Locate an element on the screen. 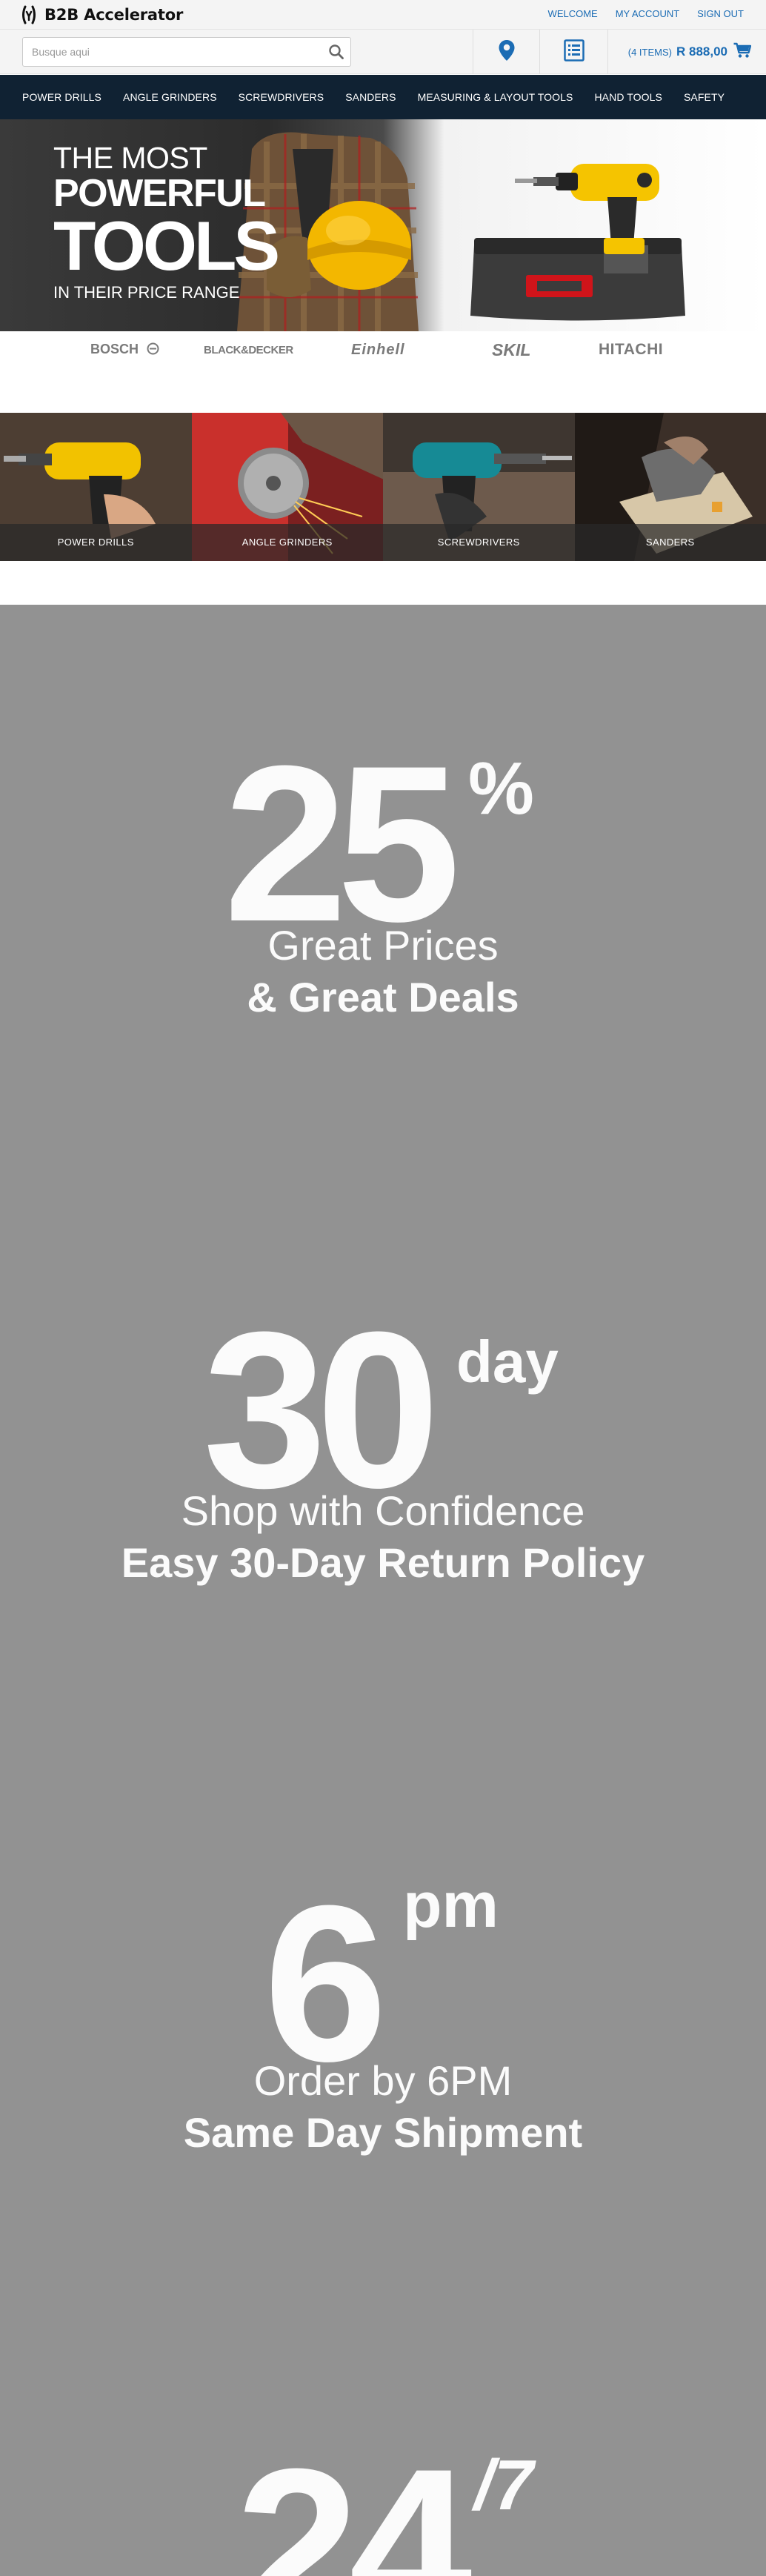 The image size is (766, 2576). drill-kit-image is located at coordinates (577, 242).